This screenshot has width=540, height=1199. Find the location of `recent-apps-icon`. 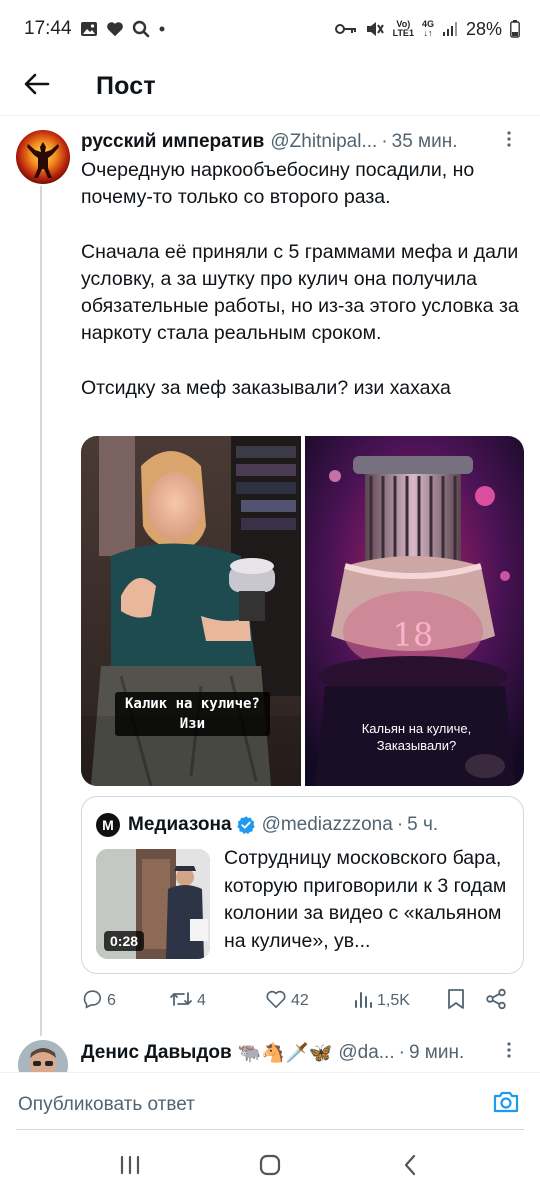

recent-apps-icon is located at coordinates (130, 1167).